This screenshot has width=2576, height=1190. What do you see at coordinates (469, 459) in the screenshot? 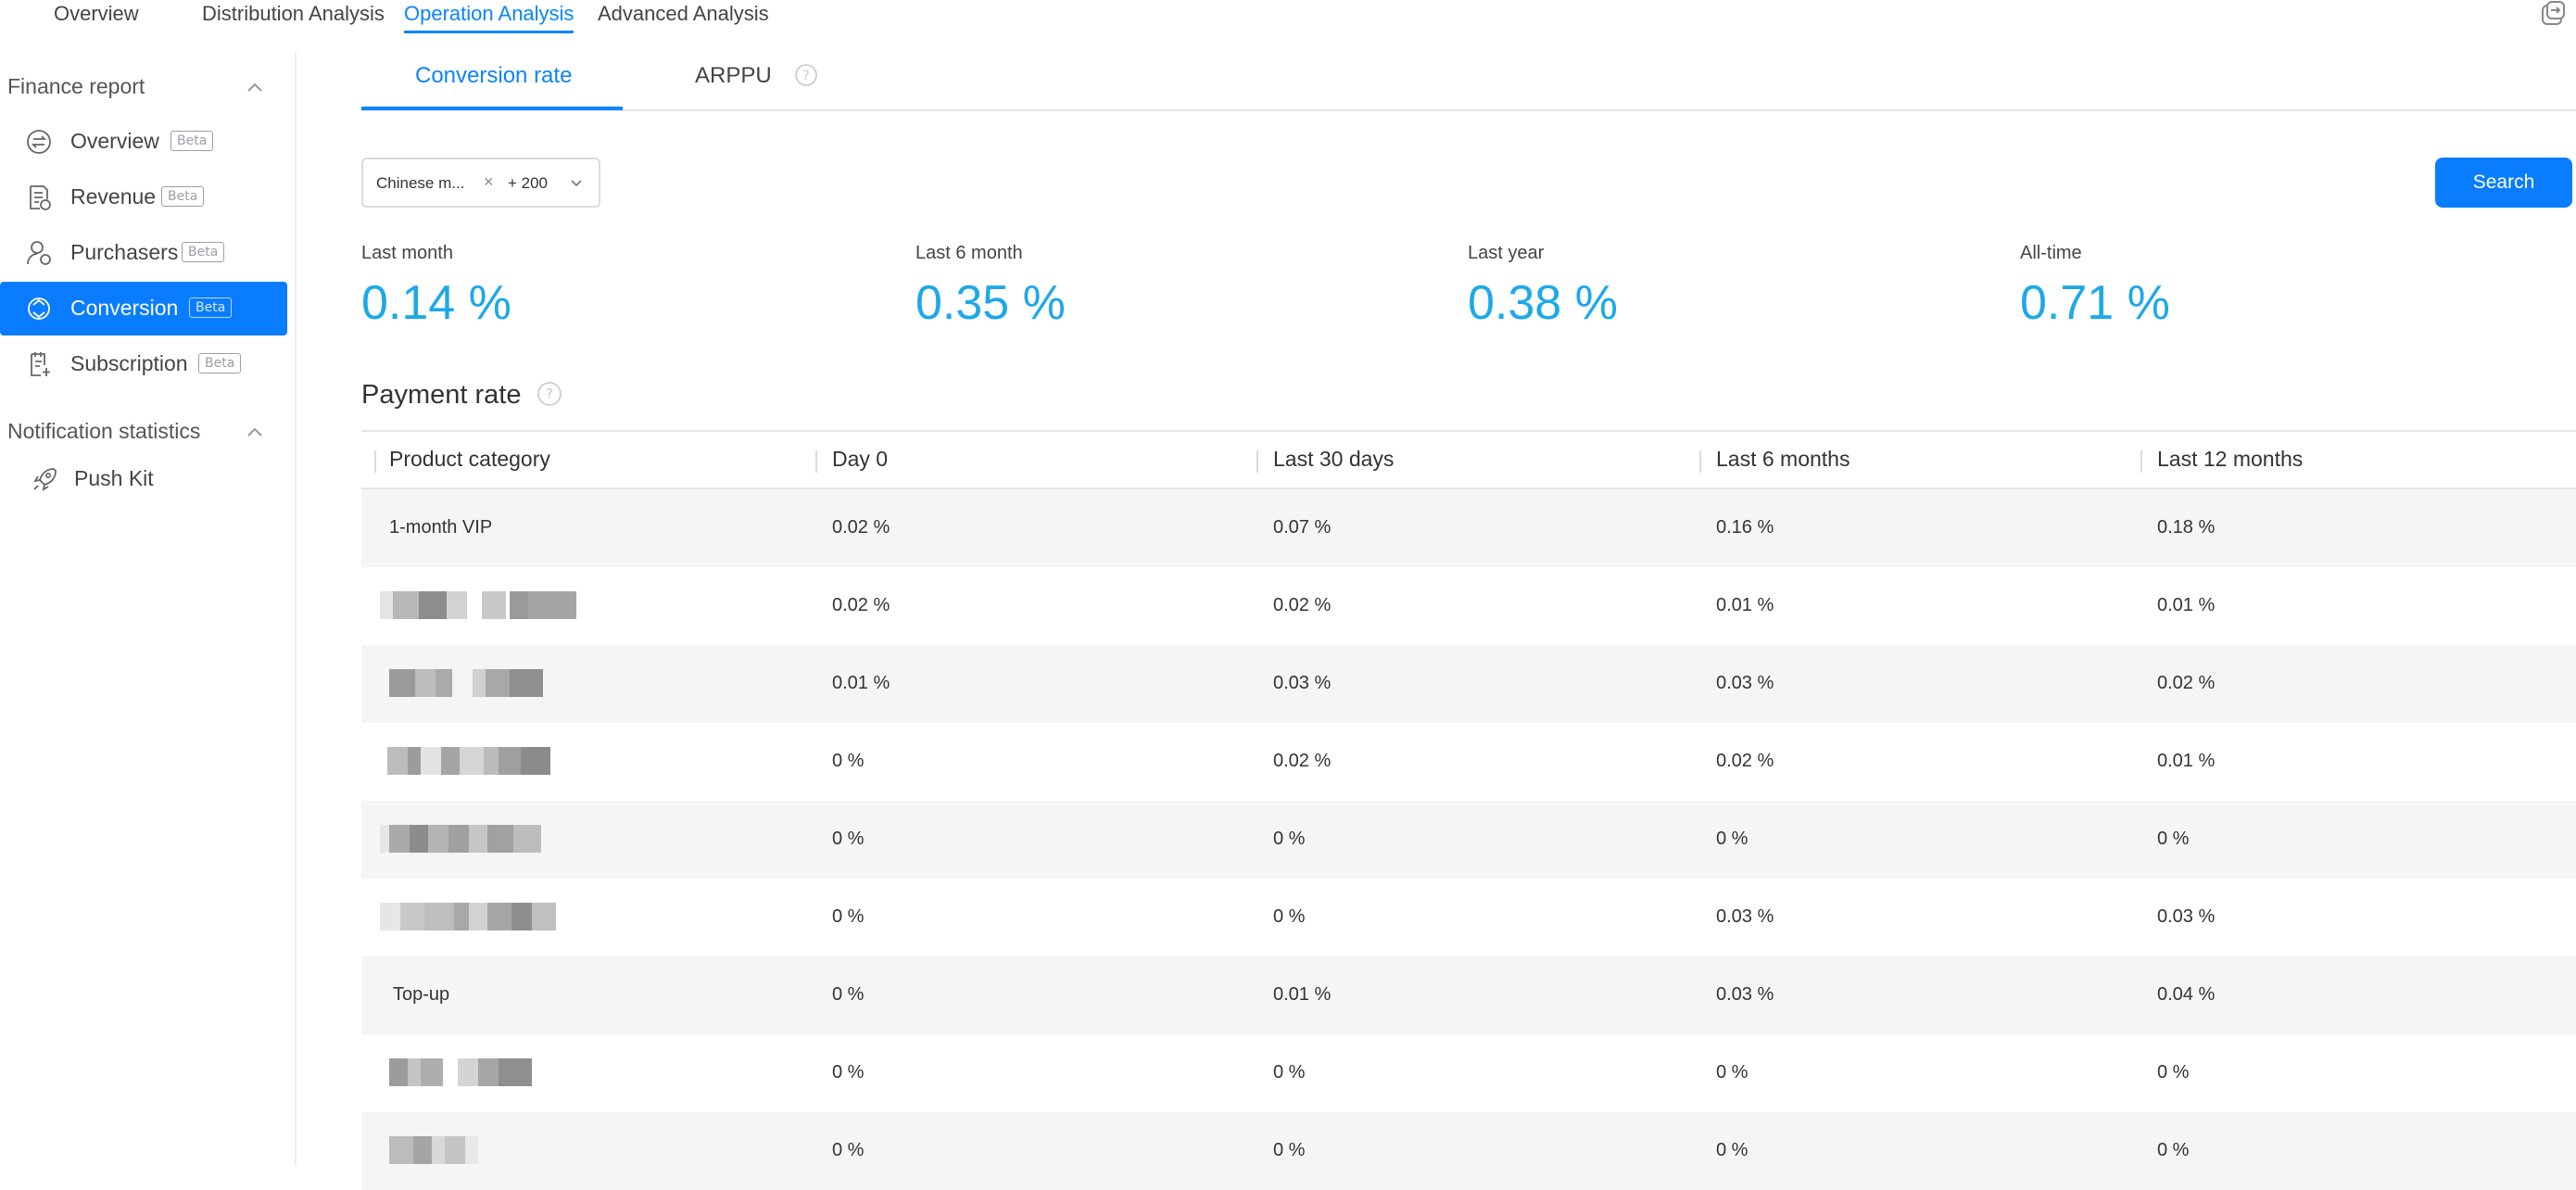
I see `column-header: Product category` at bounding box center [469, 459].